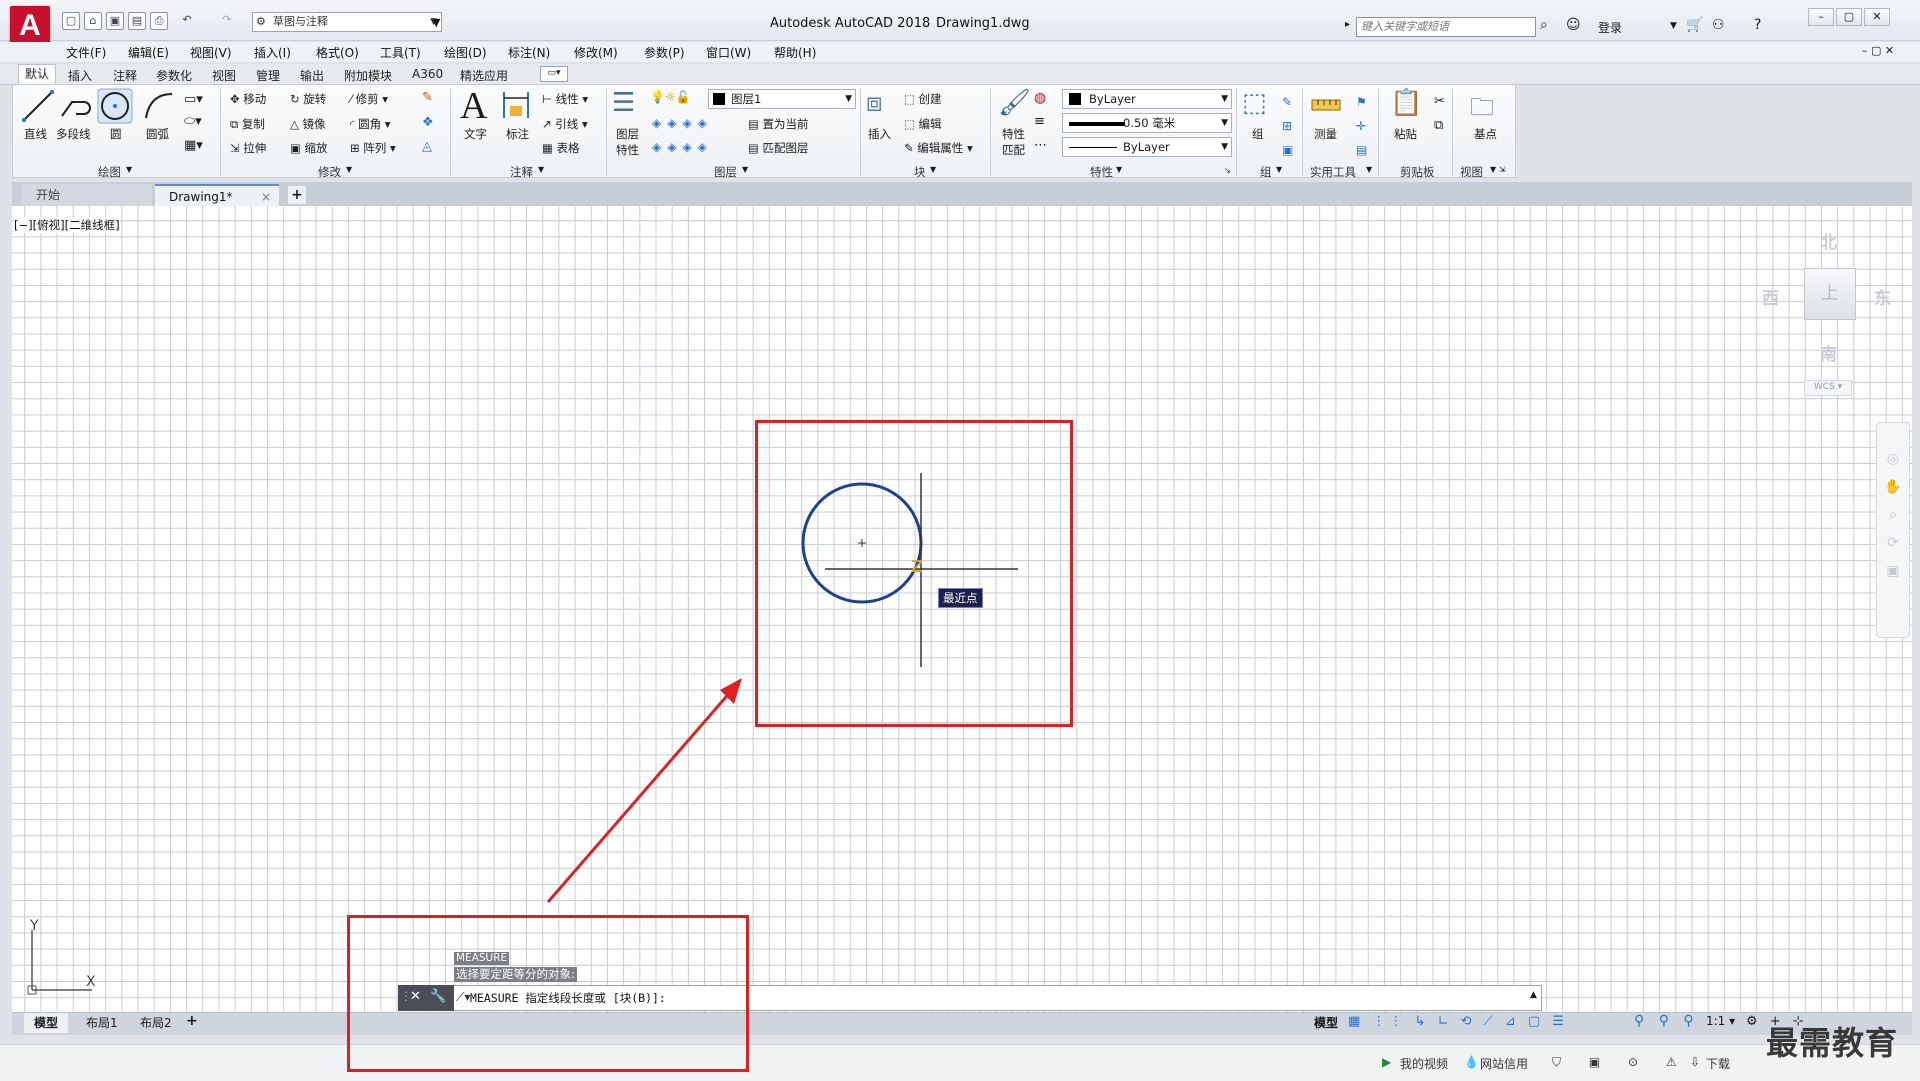 Image resolution: width=1920 pixels, height=1081 pixels. What do you see at coordinates (137, 21) in the screenshot?
I see `save-as-icon: ▤` at bounding box center [137, 21].